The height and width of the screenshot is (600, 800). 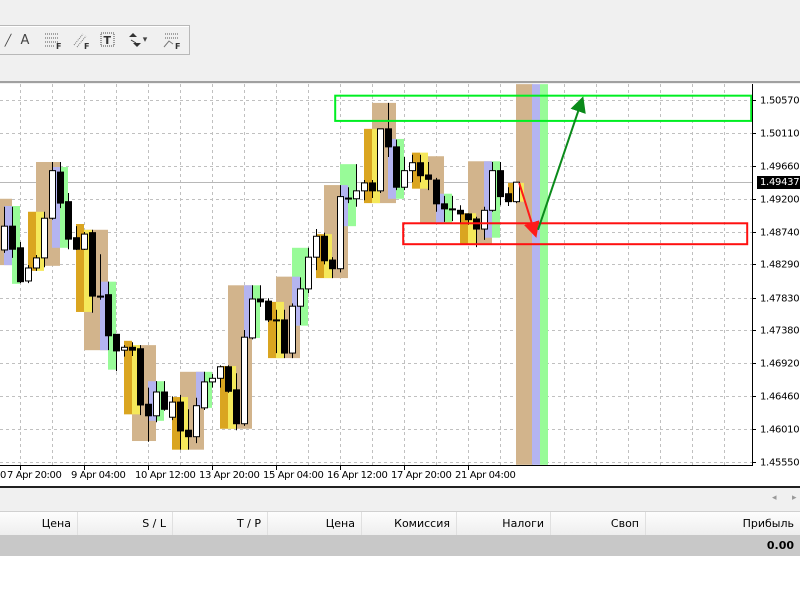 What do you see at coordinates (125, 523) in the screenshot?
I see `column-stop-loss: S / L` at bounding box center [125, 523].